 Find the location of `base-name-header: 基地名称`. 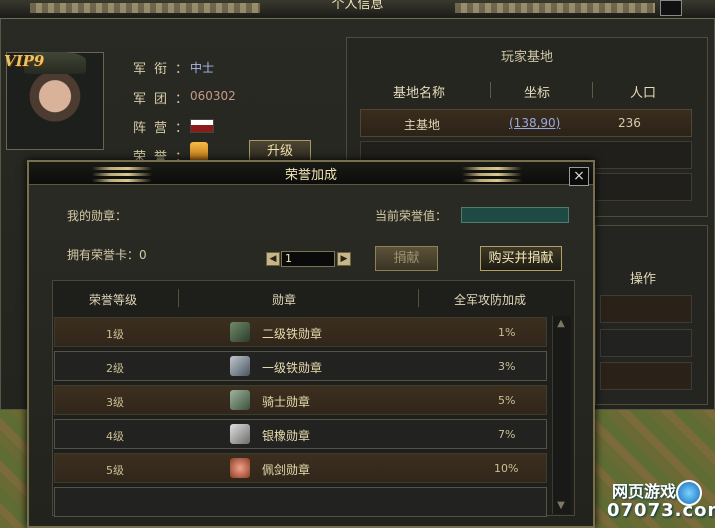

base-name-header: 基地名称 is located at coordinates (419, 93).